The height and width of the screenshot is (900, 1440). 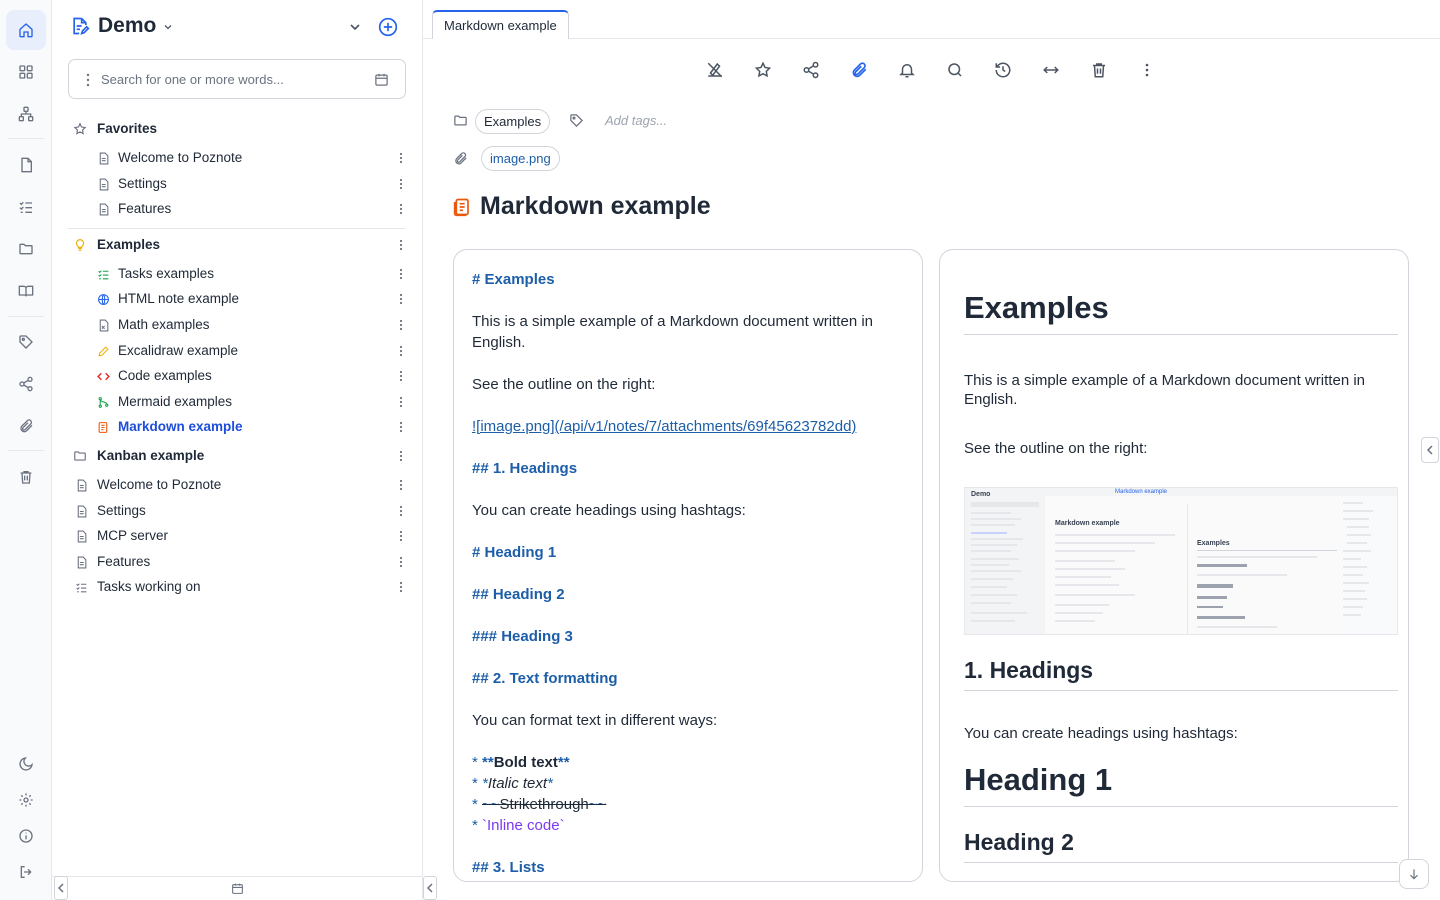 I want to click on search-icon, so click(x=955, y=70).